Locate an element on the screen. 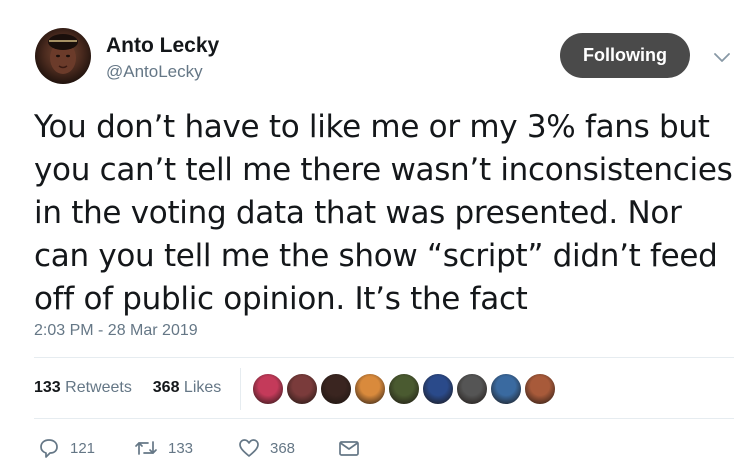  following-button: Following is located at coordinates (625, 55).